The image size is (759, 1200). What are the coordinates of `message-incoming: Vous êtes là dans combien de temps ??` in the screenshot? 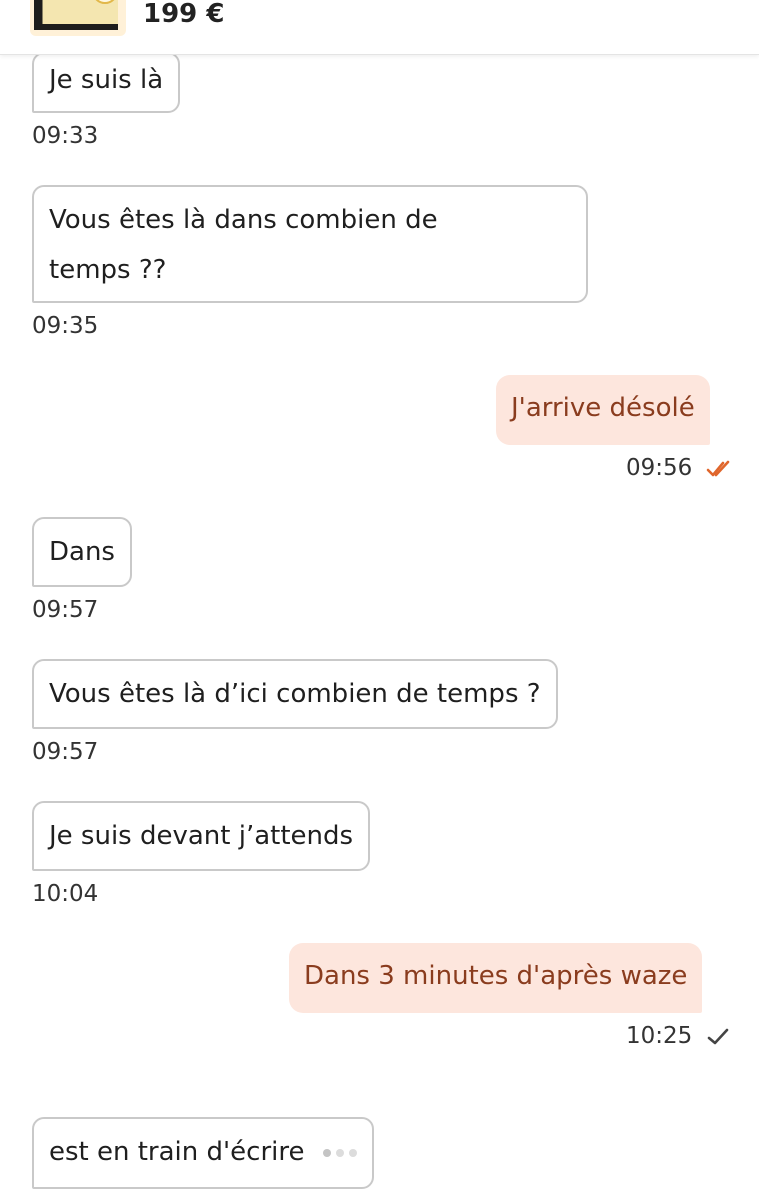 It's located at (310, 244).